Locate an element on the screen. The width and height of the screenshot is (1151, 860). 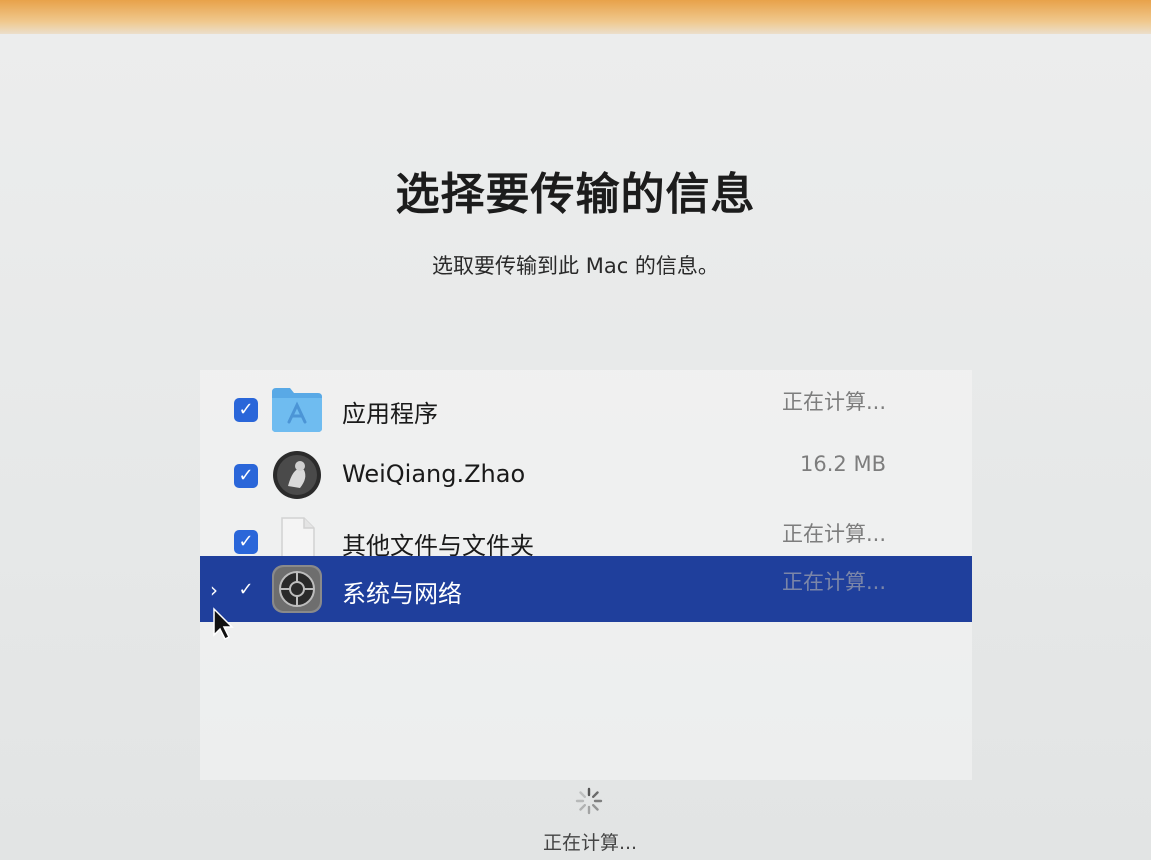
disclosure-chevron-icon: › is located at coordinates (214, 590).